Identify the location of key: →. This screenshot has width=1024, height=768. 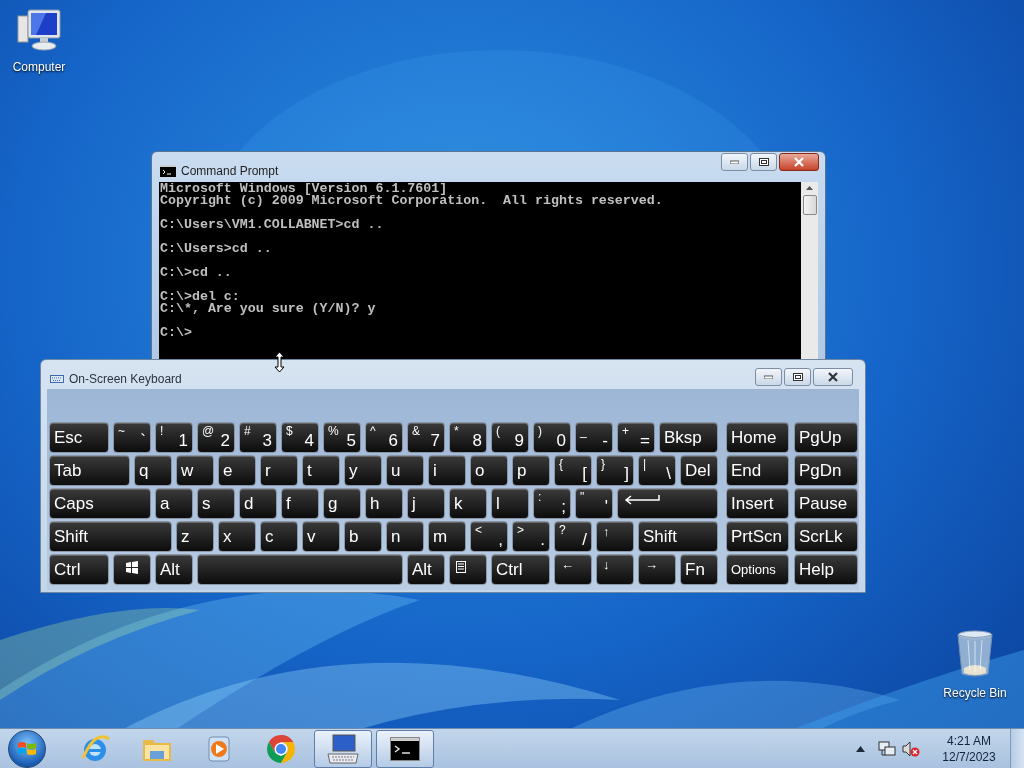
(657, 569).